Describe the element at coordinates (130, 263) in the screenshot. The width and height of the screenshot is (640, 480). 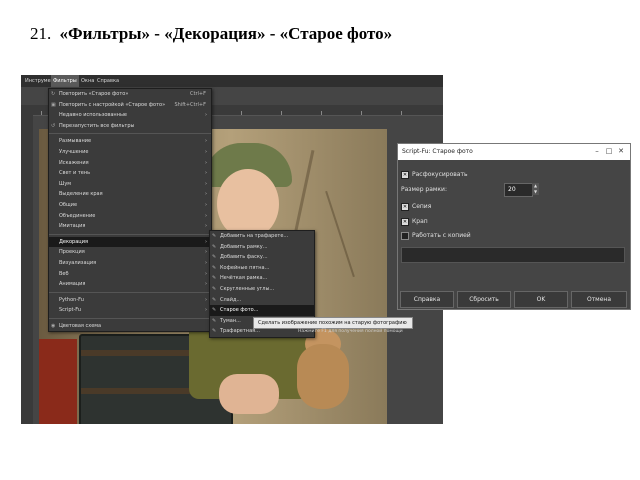
I see `menu-item-category: Визуализация ›` at that location.